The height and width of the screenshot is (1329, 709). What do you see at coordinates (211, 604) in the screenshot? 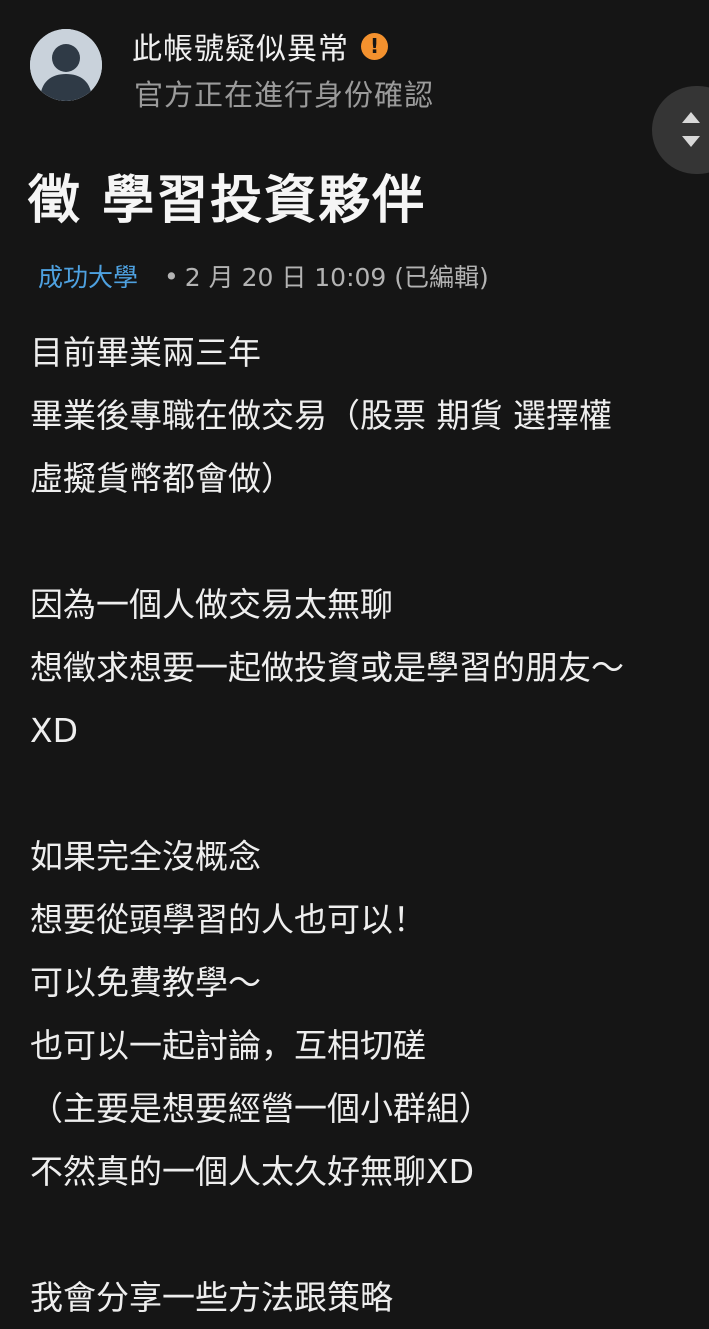
I see `body-line: 因為一個人做交易太無聊` at bounding box center [211, 604].